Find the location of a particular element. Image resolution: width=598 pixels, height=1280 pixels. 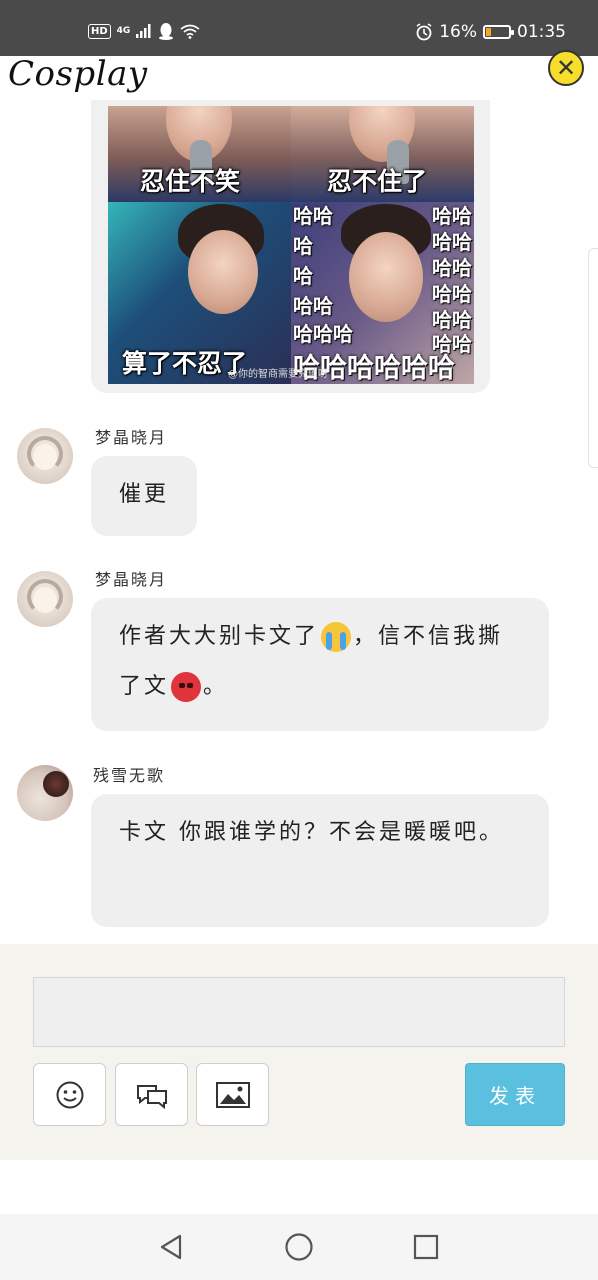

alarm-icon is located at coordinates (424, 32).